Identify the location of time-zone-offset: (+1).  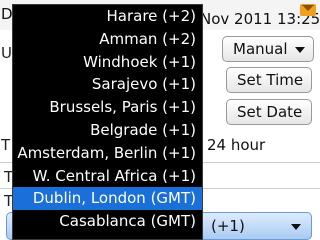
(228, 226).